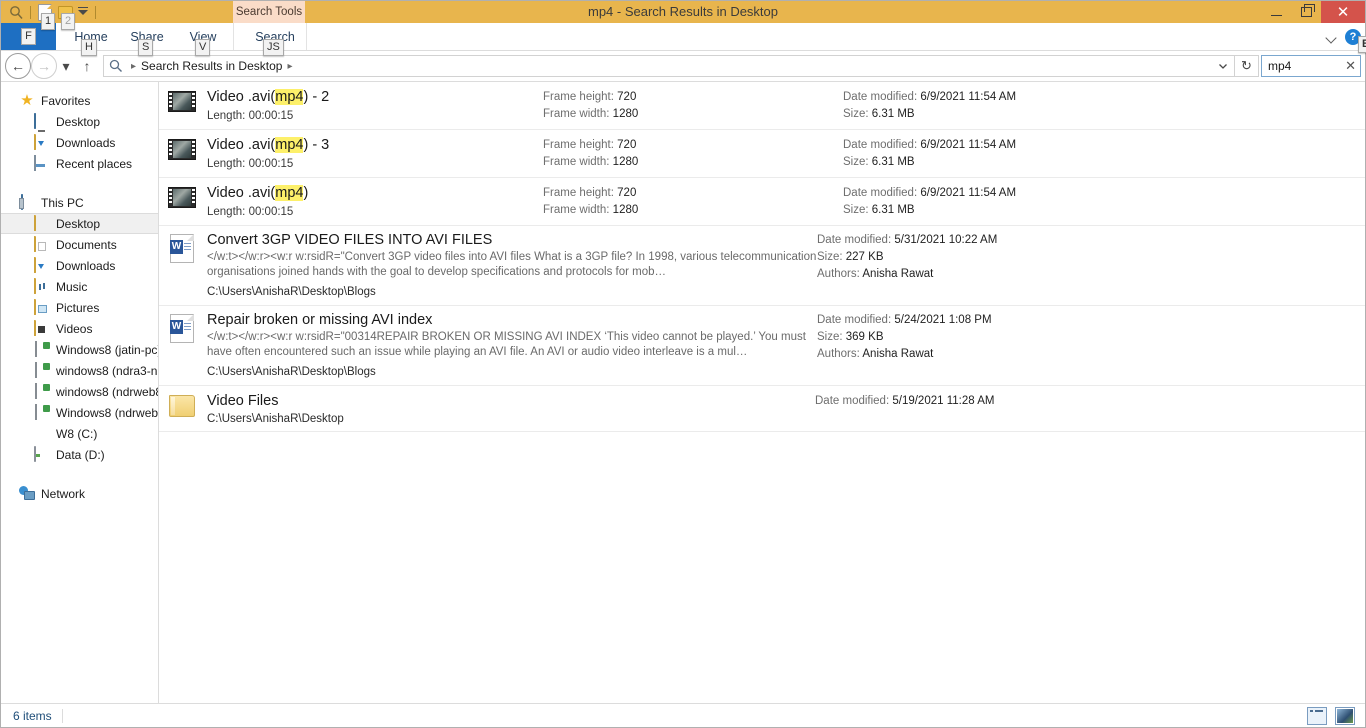 Image resolution: width=1366 pixels, height=728 pixels. I want to click on date-modified: Date modified: 5/24/2021 1:08 PM, so click(904, 320).